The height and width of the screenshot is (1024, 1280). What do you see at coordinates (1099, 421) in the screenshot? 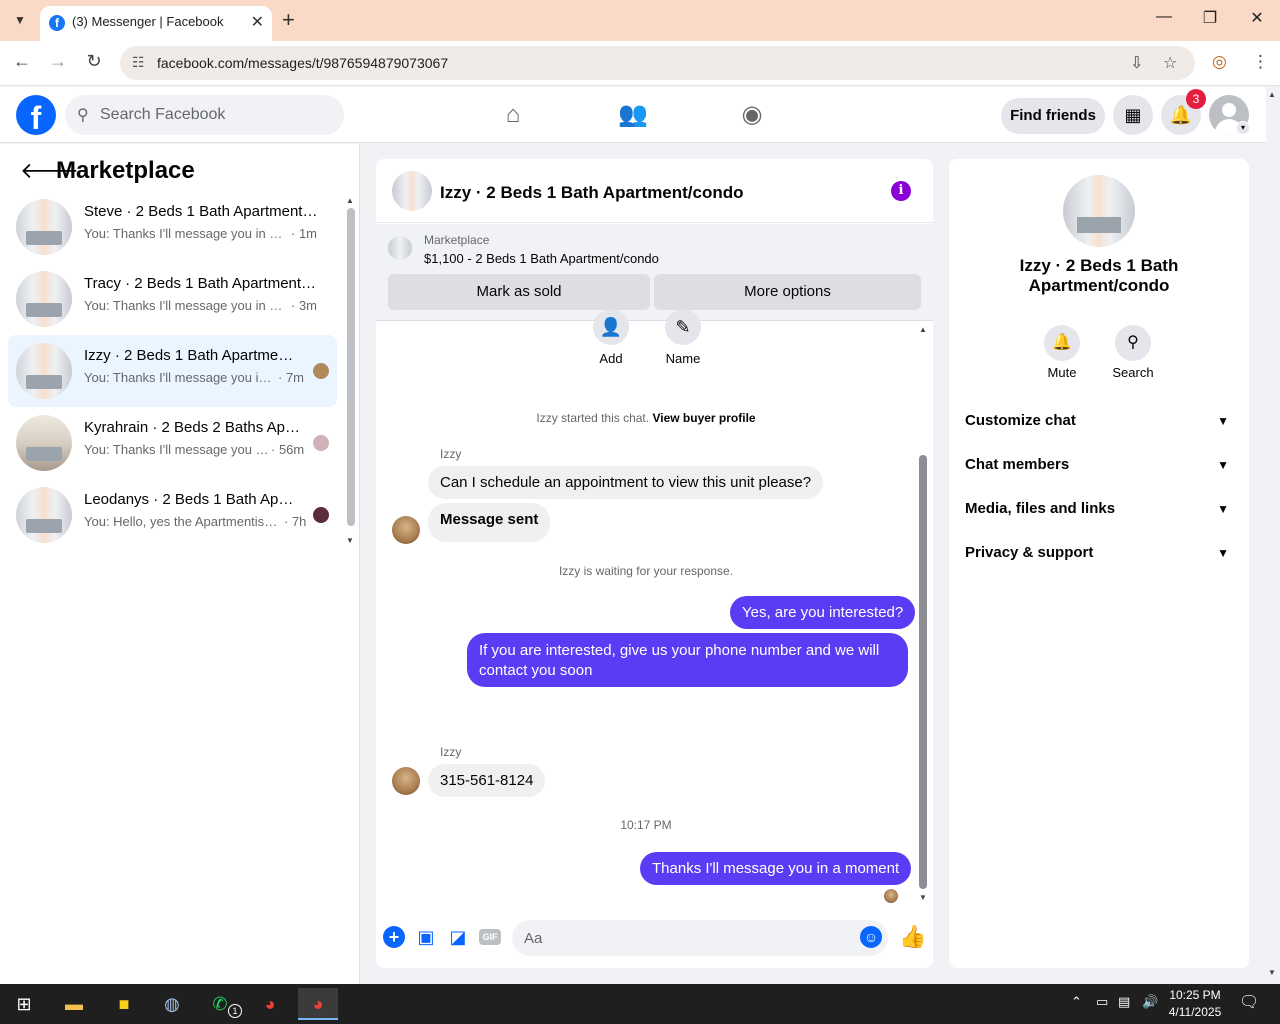
I see `customize-chat-section: Customize chat ▼` at bounding box center [1099, 421].